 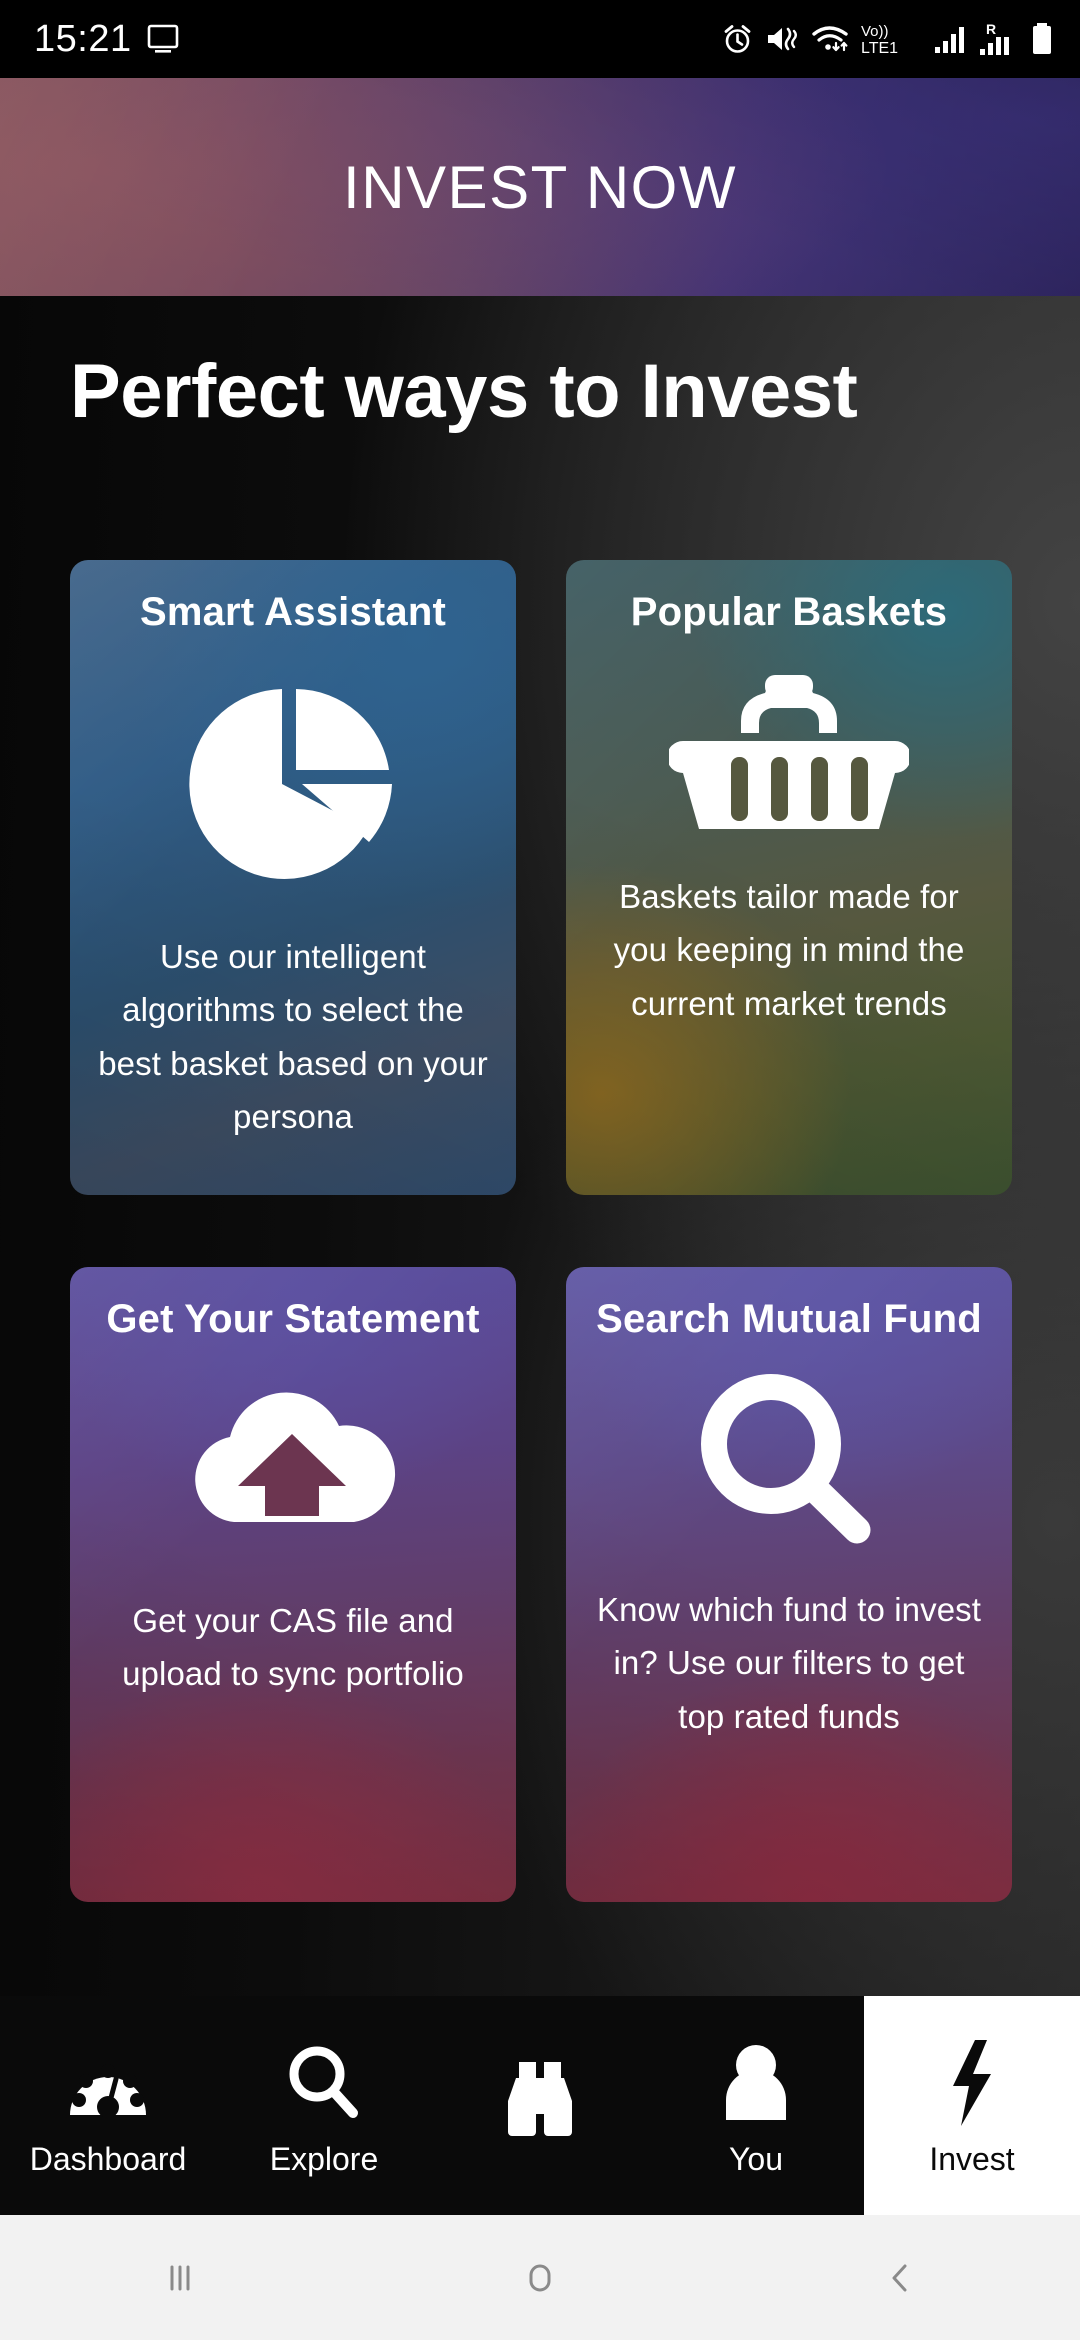 I want to click on svg-text: LTE1, so click(x=879, y=48).